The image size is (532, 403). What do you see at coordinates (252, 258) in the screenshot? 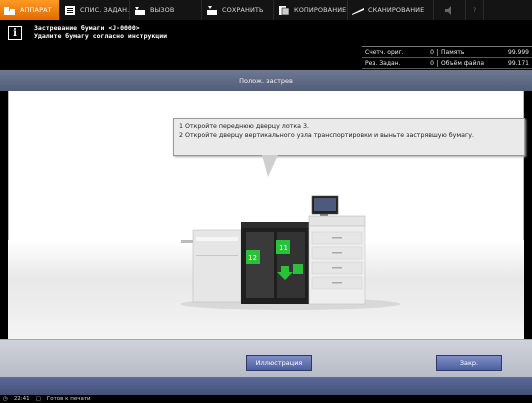
I see `illustration-label-b: 12` at bounding box center [252, 258].